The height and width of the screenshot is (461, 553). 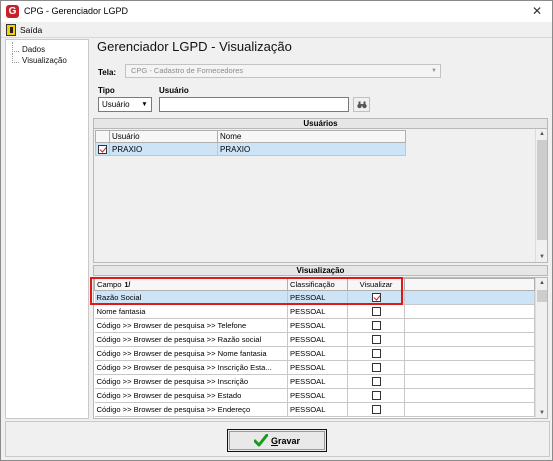 I want to click on users-scrollbar: ▲ ▼, so click(x=541, y=195).